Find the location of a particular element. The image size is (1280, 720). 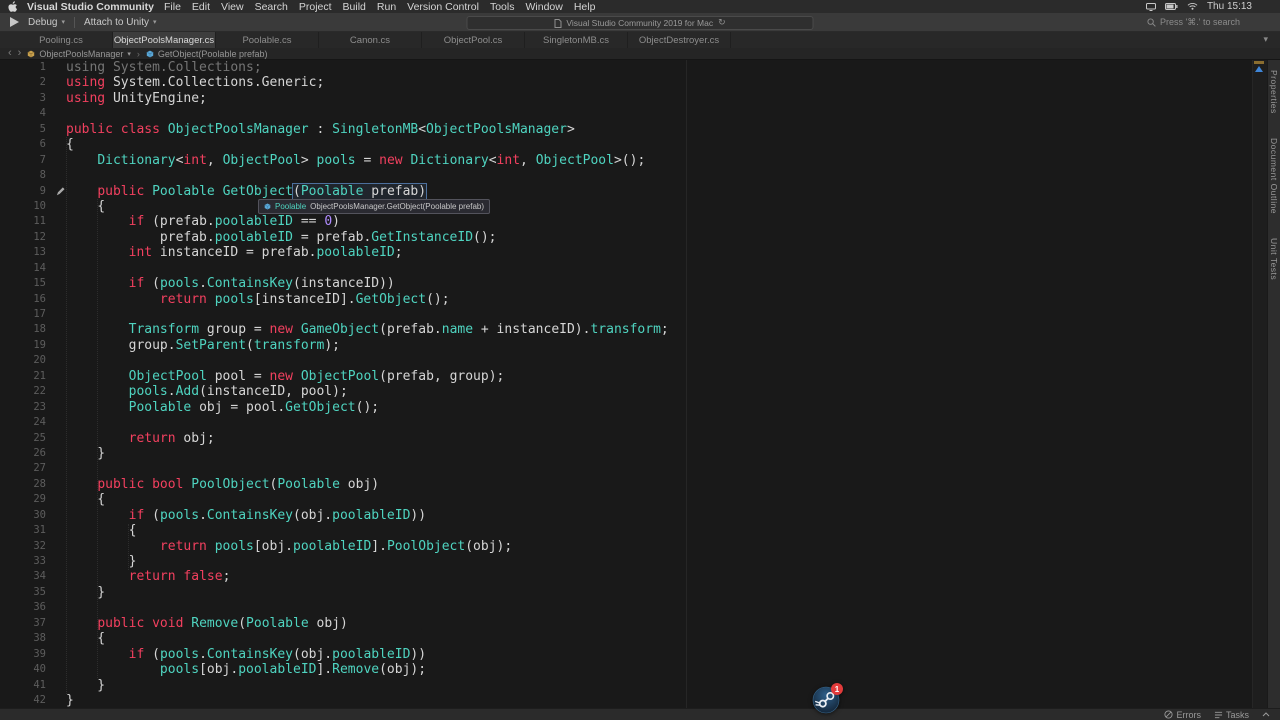

tab-Poolable.cs: Poolable.cs is located at coordinates (267, 40).